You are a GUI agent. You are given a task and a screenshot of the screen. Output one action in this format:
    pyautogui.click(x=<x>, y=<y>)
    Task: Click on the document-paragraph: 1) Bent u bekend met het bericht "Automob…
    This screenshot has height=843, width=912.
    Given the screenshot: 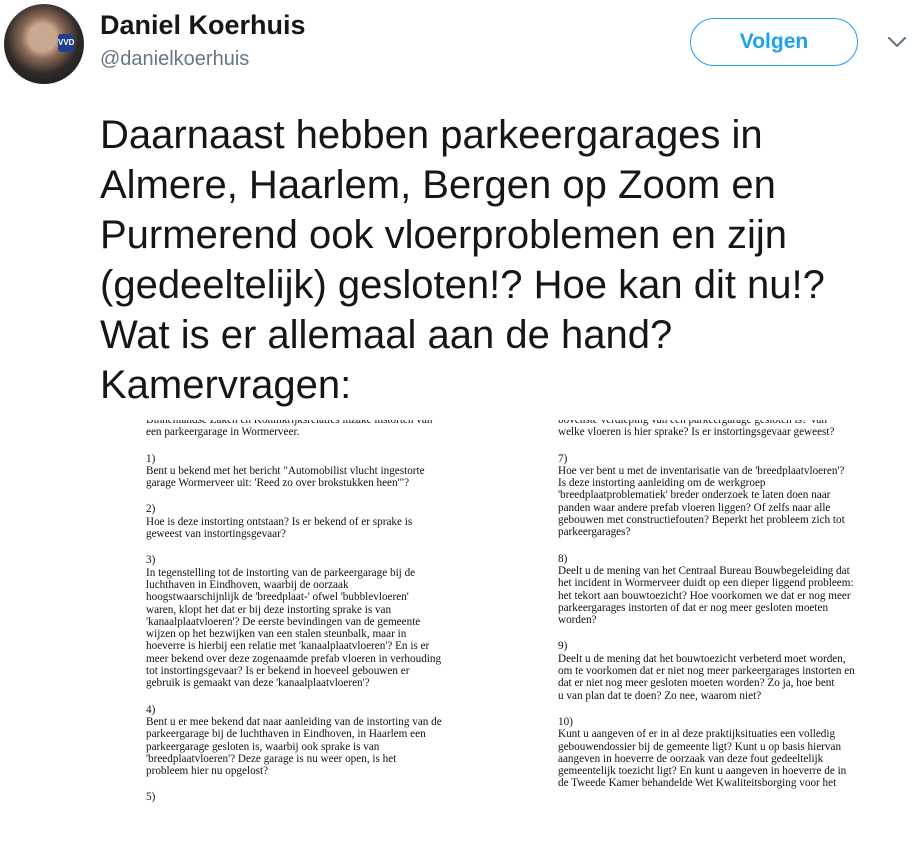 What is the action you would take?
    pyautogui.click(x=285, y=471)
    